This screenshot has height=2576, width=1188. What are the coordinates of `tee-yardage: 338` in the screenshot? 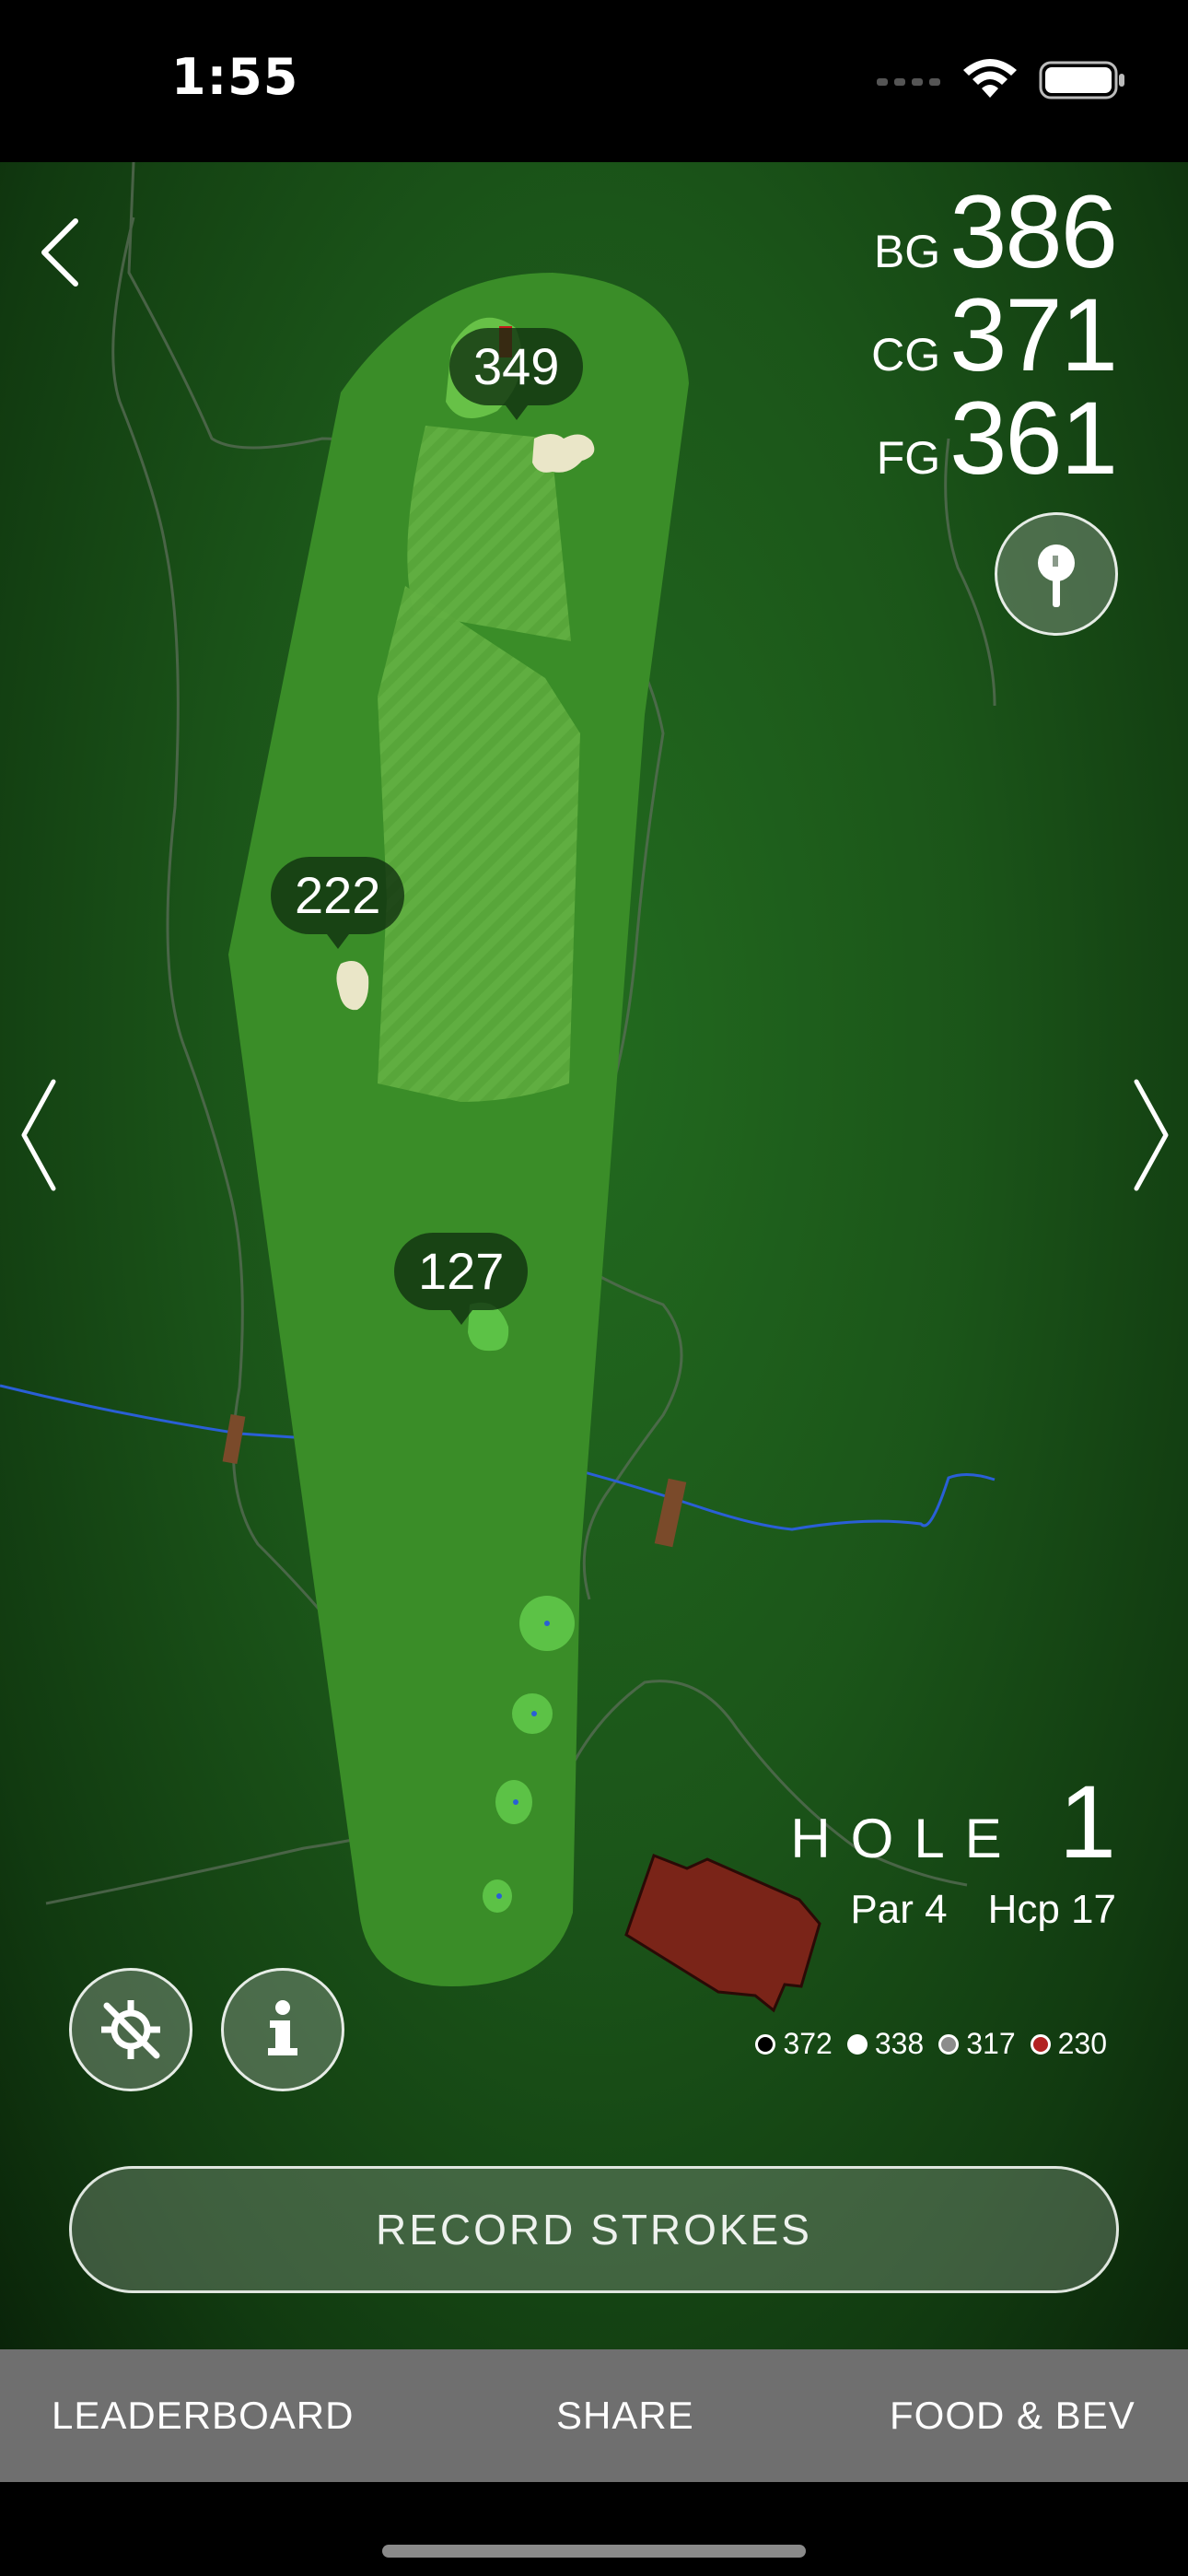 It's located at (899, 2044).